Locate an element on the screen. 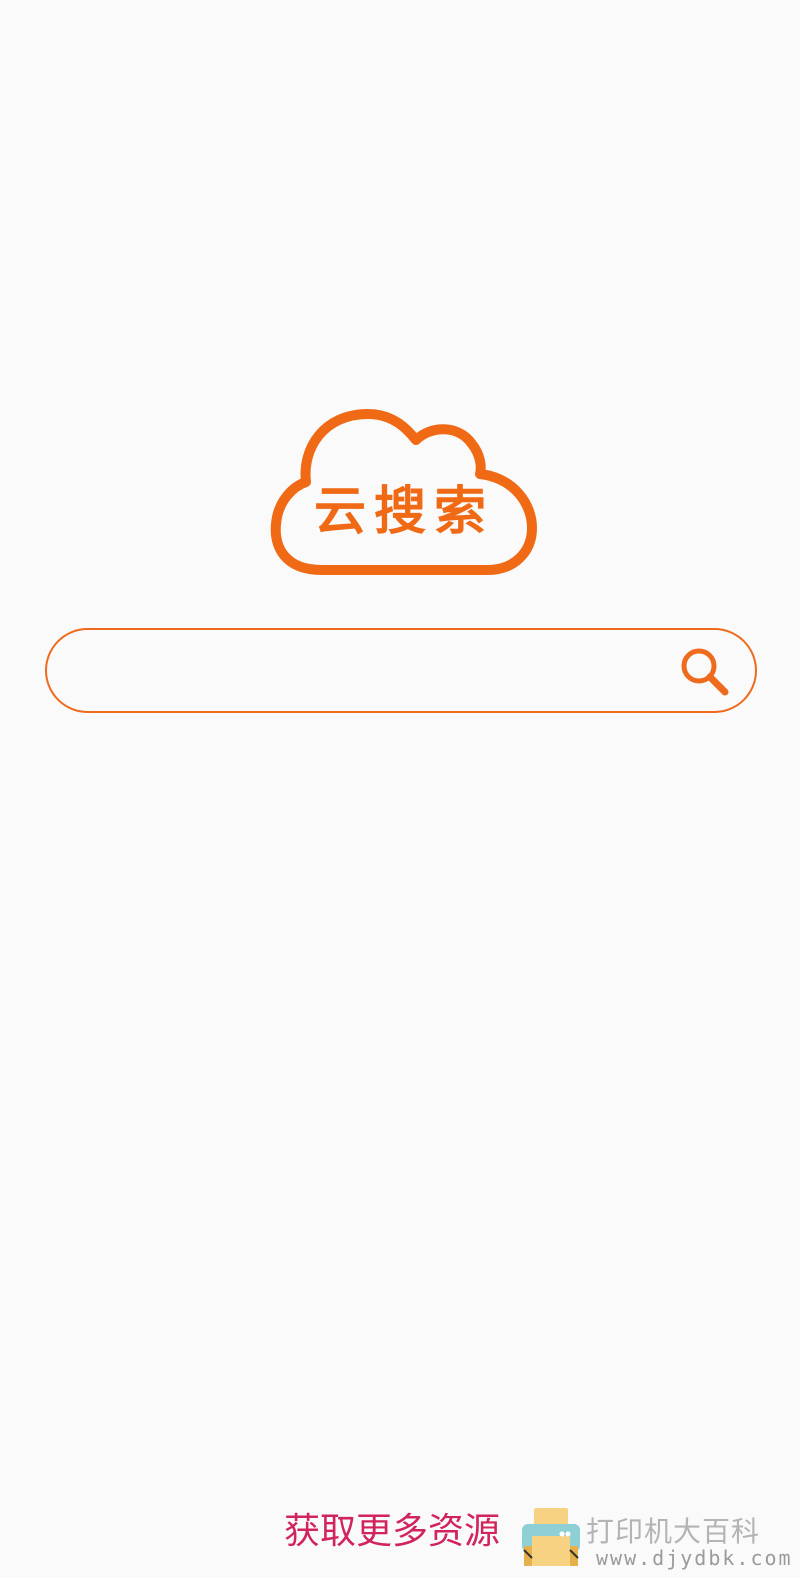  watermark-site-name: 打印机大百科 is located at coordinates (673, 1531).